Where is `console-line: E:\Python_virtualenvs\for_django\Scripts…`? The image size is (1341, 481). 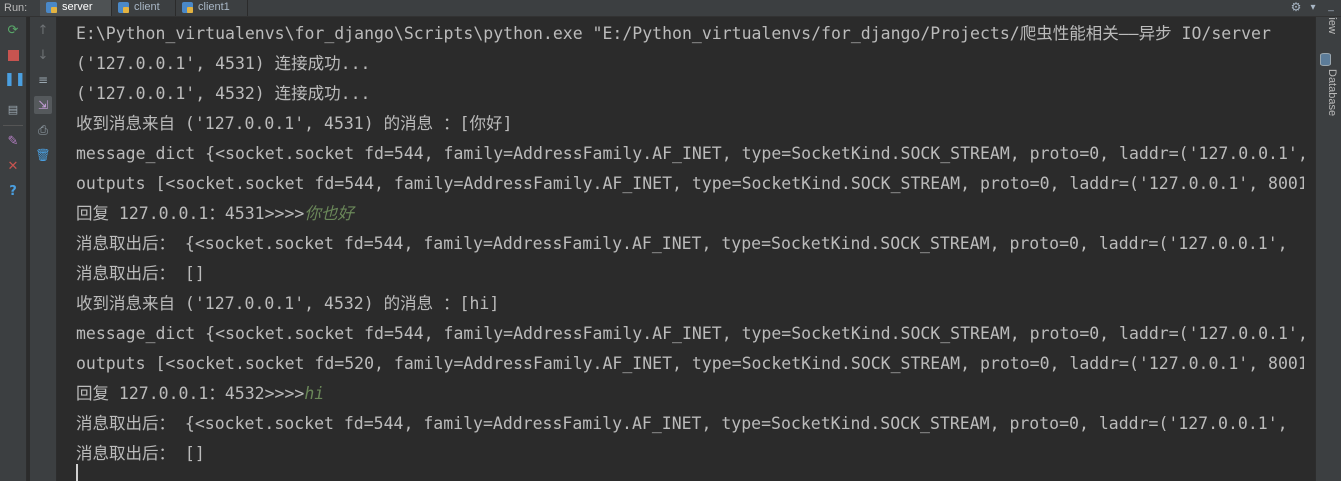 console-line: E:\Python_virtualenvs\for_django\Scripts… is located at coordinates (673, 33).